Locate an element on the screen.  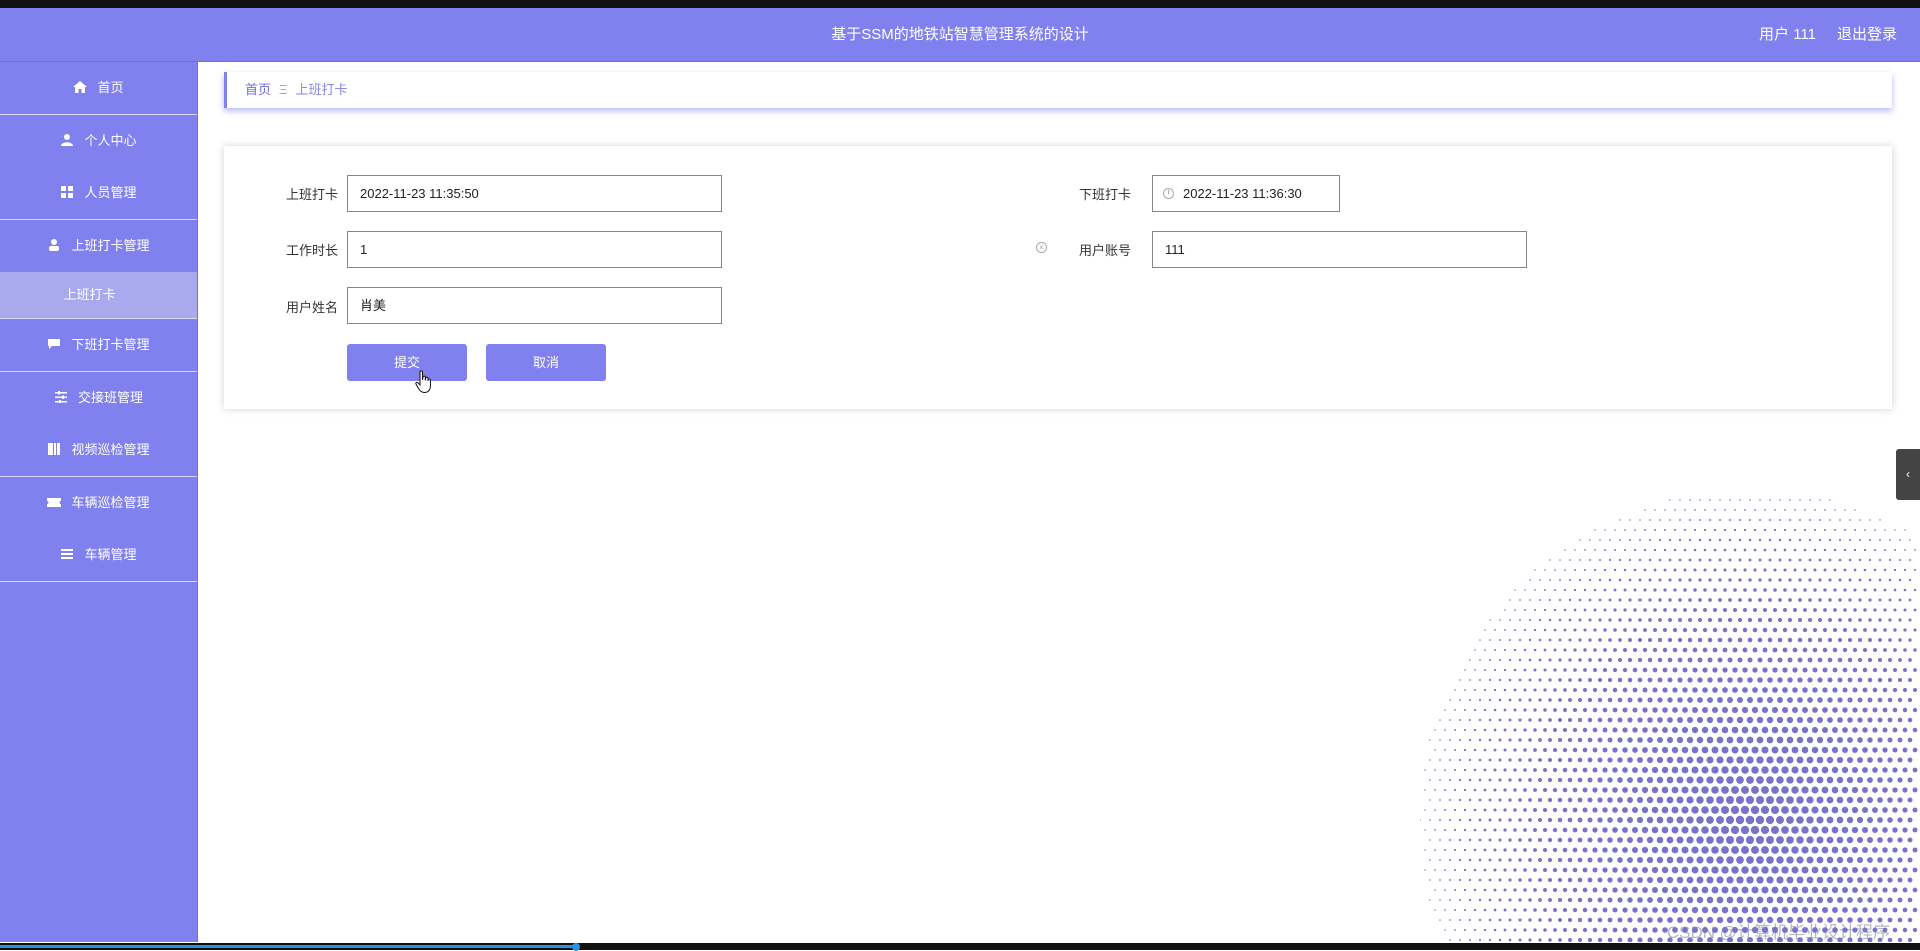
current-user-label: 用户 111 is located at coordinates (1787, 34).